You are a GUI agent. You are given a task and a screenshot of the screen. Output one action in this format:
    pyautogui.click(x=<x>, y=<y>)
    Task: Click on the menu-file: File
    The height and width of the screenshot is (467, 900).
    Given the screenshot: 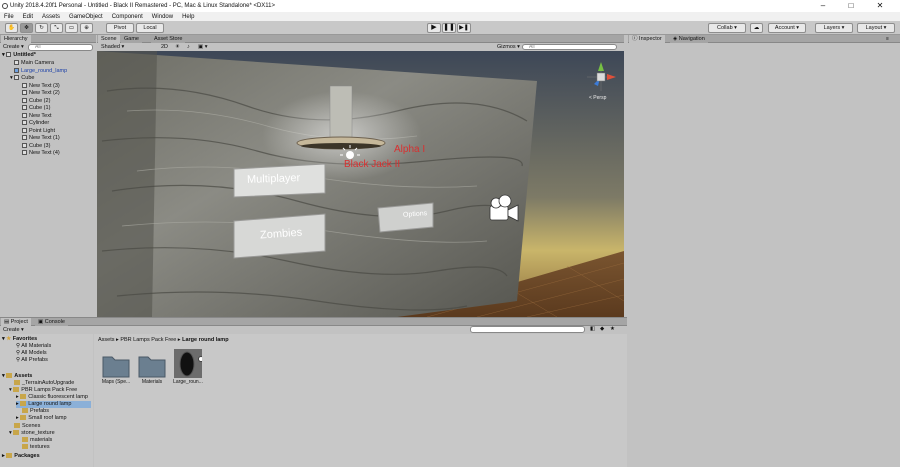 What is the action you would take?
    pyautogui.click(x=9, y=17)
    